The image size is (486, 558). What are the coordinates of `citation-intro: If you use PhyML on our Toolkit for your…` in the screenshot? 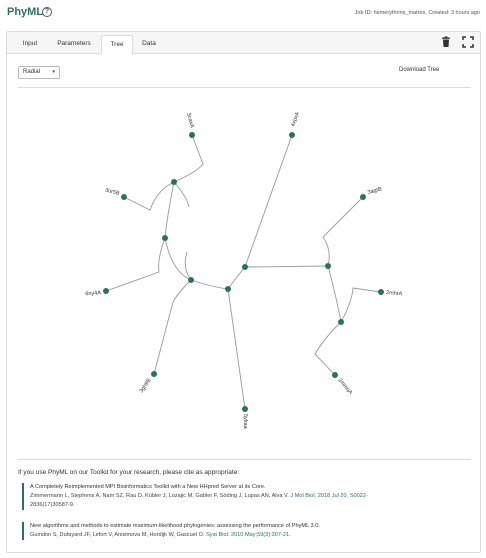 It's located at (129, 472).